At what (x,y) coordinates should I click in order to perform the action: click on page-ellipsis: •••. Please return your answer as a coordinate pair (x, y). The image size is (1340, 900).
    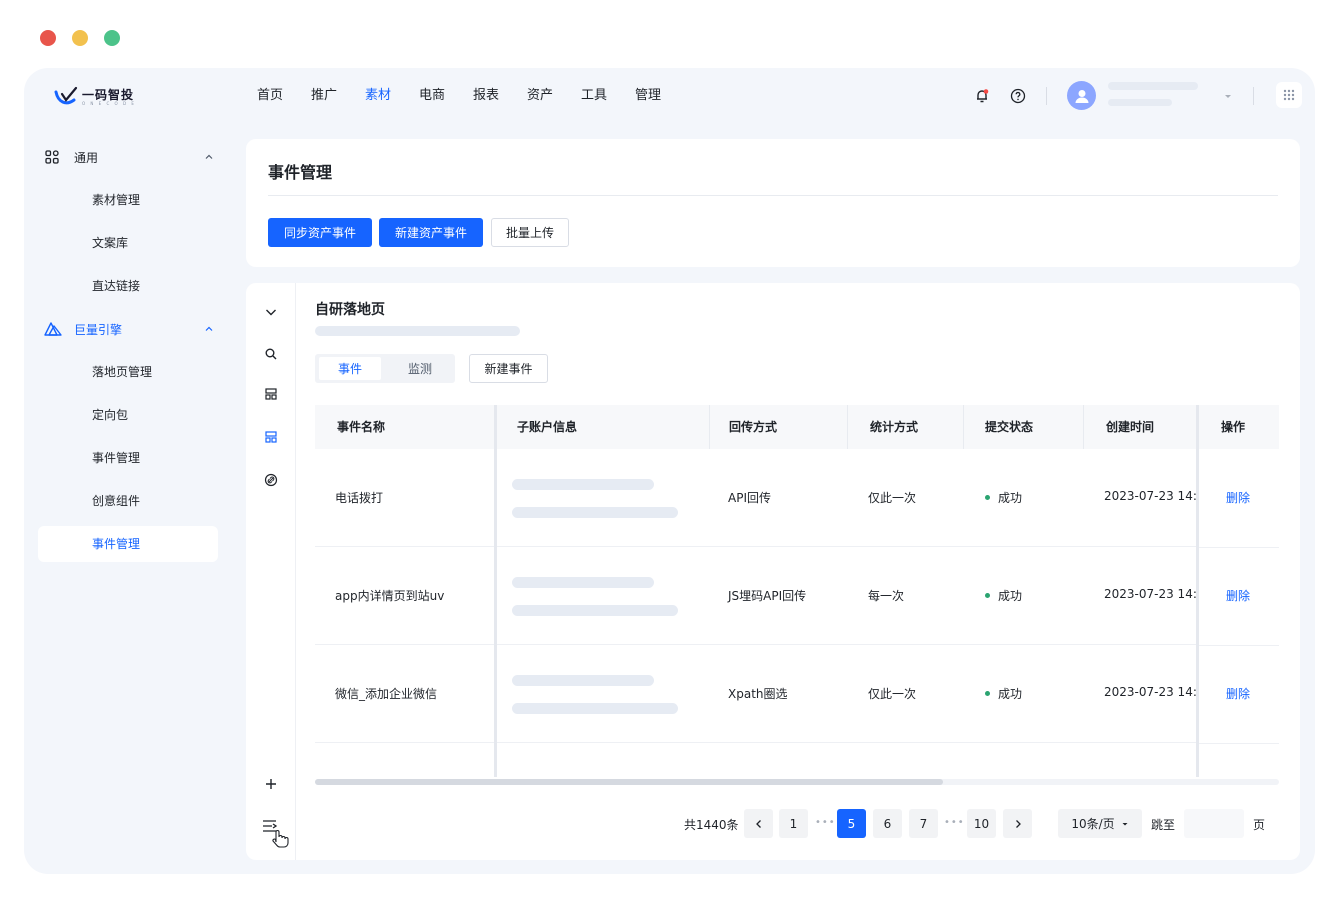
    Looking at the image, I should click on (825, 822).